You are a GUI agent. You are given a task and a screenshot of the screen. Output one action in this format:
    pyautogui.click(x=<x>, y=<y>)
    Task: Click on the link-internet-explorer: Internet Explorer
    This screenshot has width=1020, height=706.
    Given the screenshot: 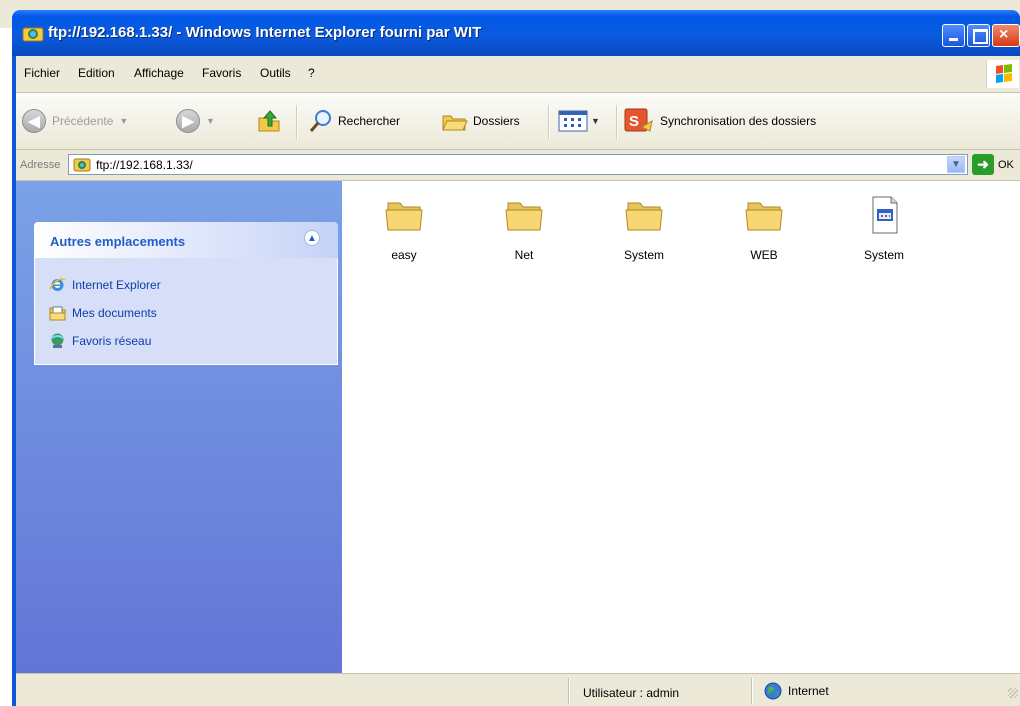 What is the action you would take?
    pyautogui.click(x=105, y=284)
    